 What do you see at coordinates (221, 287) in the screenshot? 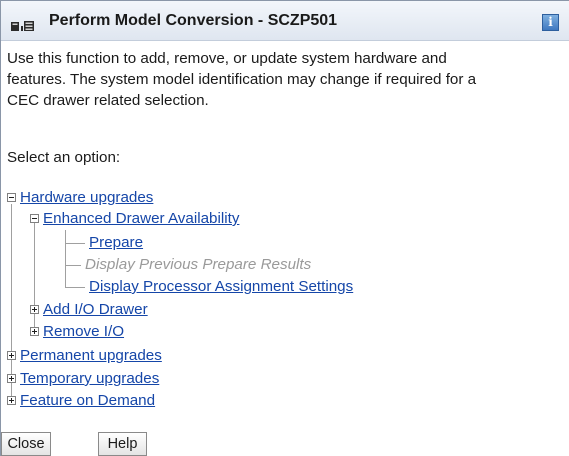
I see `tree-item-display-processor-assignment-settings: Display Processor Assignment Settings` at bounding box center [221, 287].